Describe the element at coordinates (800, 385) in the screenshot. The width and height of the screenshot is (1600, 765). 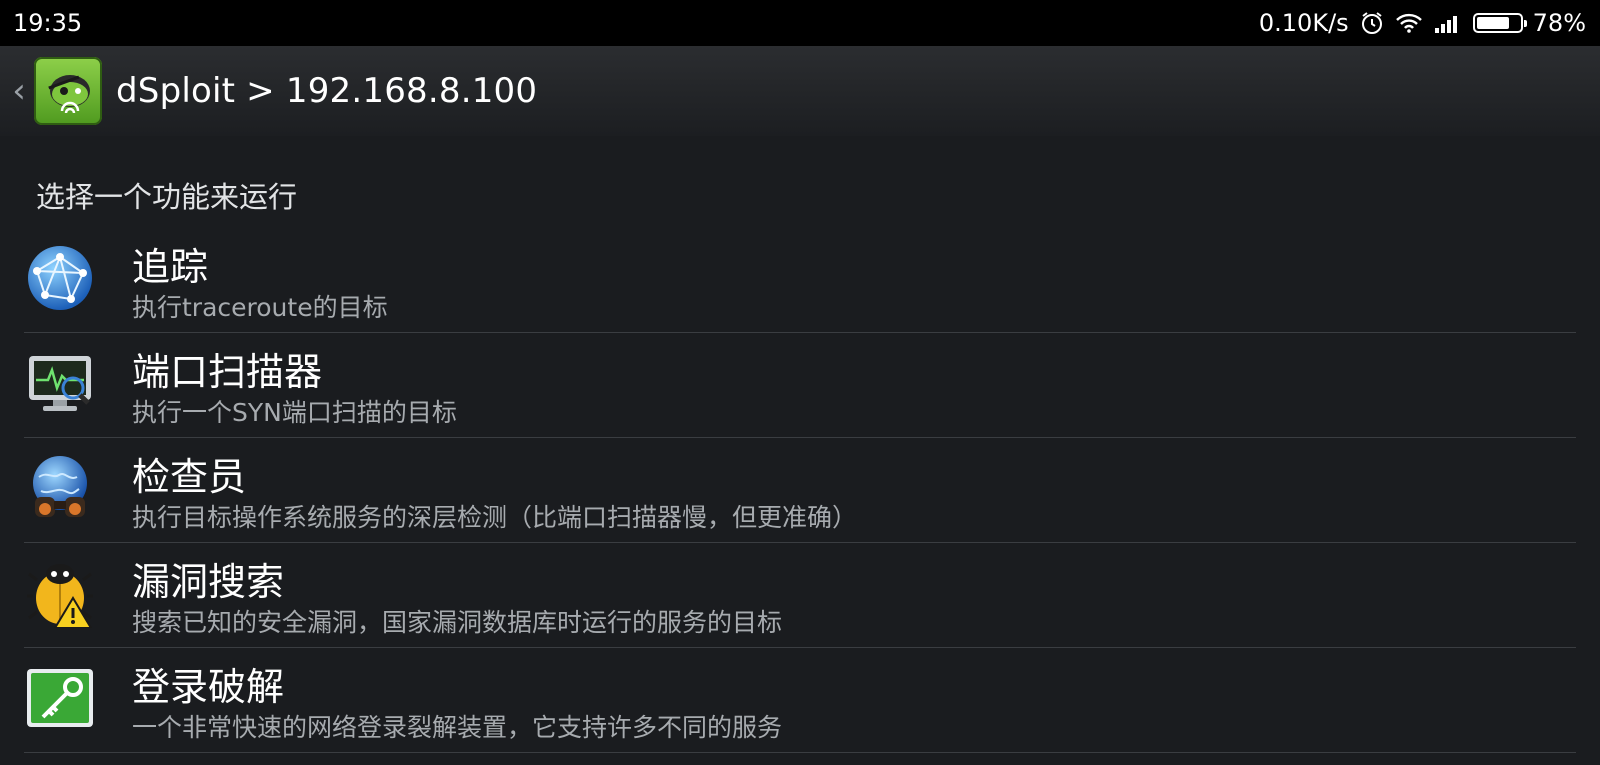
I see `list-item-port-scanner: 端口扫描器 执行一个SYN端口扫描的目标` at that location.